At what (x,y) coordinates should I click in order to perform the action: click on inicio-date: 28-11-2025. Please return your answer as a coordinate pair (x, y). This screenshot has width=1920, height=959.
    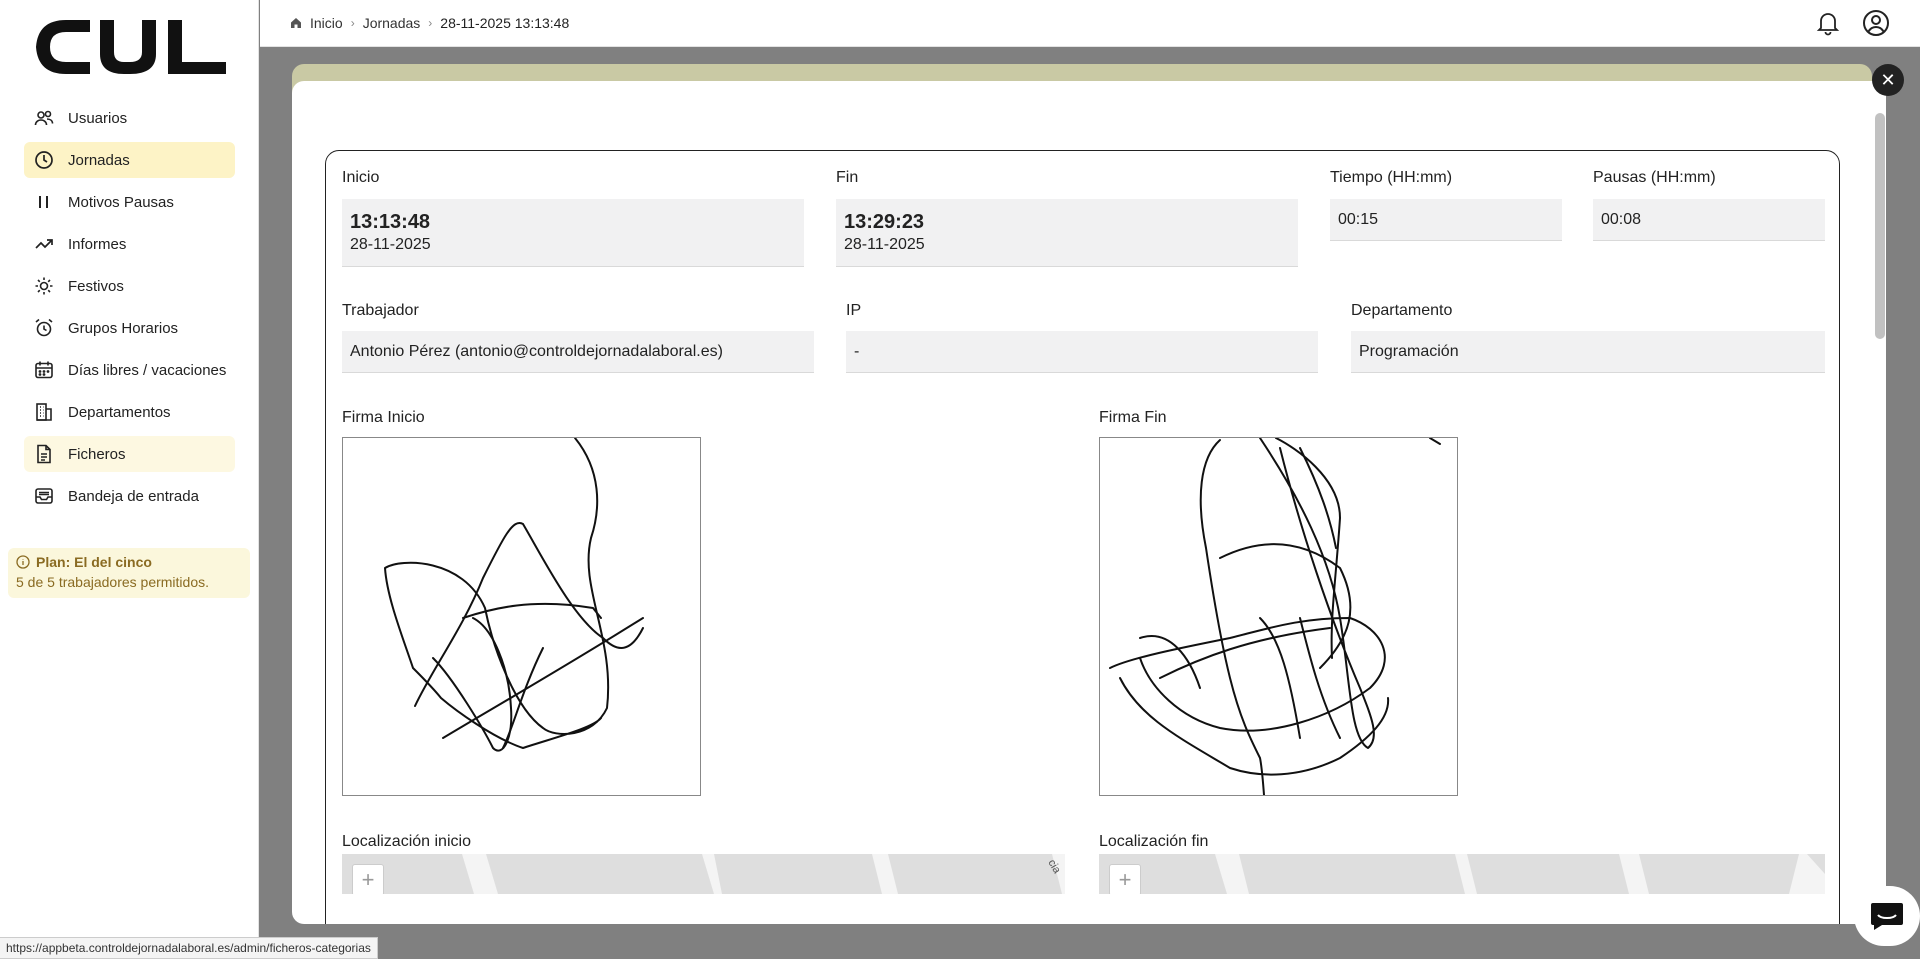
    Looking at the image, I should click on (390, 244).